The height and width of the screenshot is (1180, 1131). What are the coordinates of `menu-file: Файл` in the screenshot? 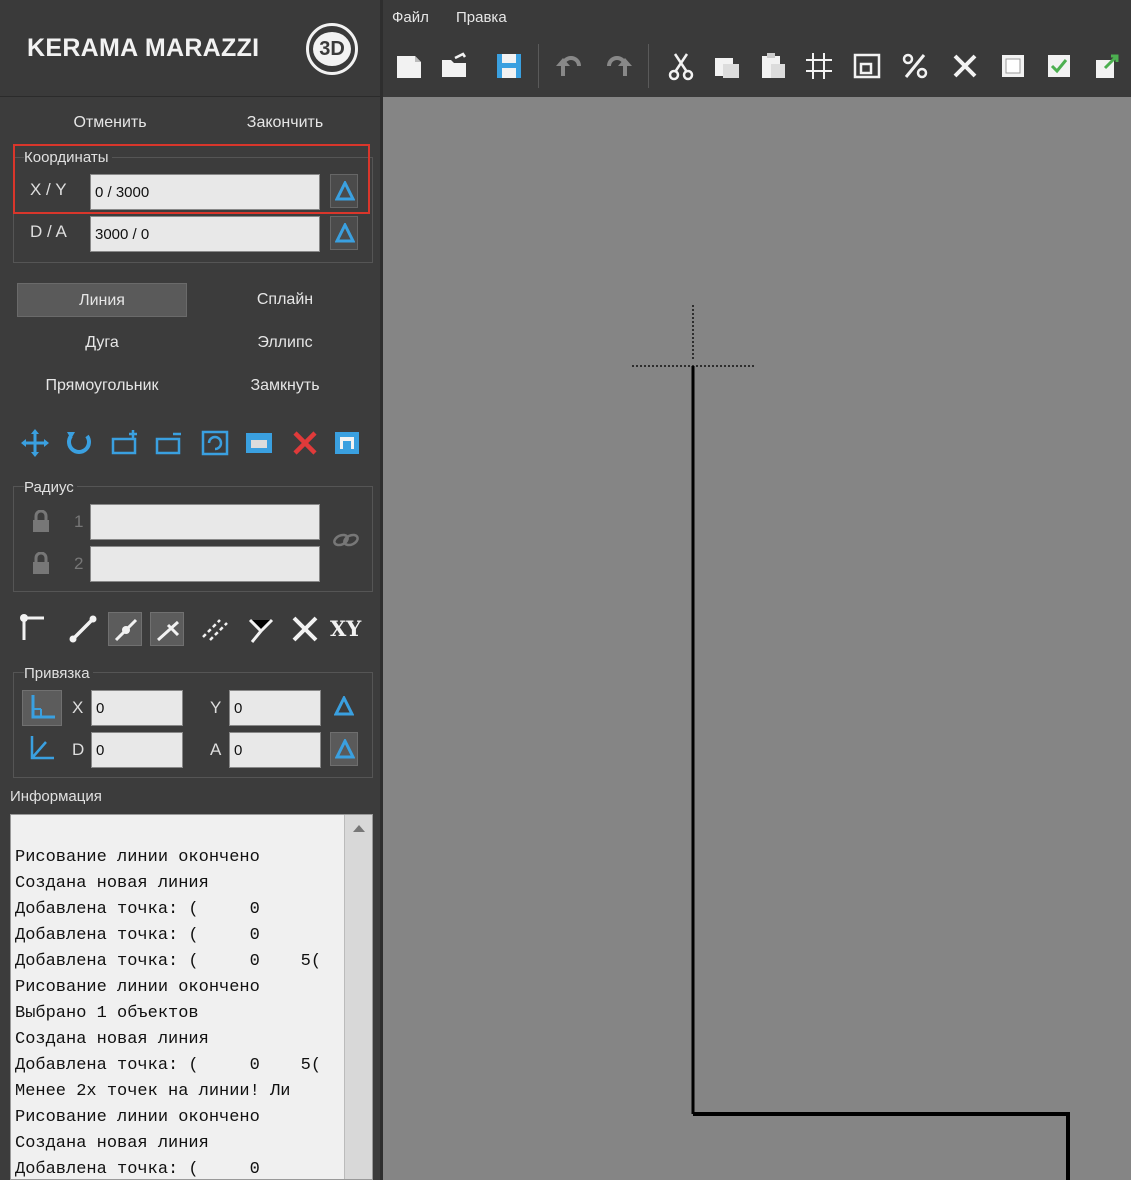 It's located at (410, 17).